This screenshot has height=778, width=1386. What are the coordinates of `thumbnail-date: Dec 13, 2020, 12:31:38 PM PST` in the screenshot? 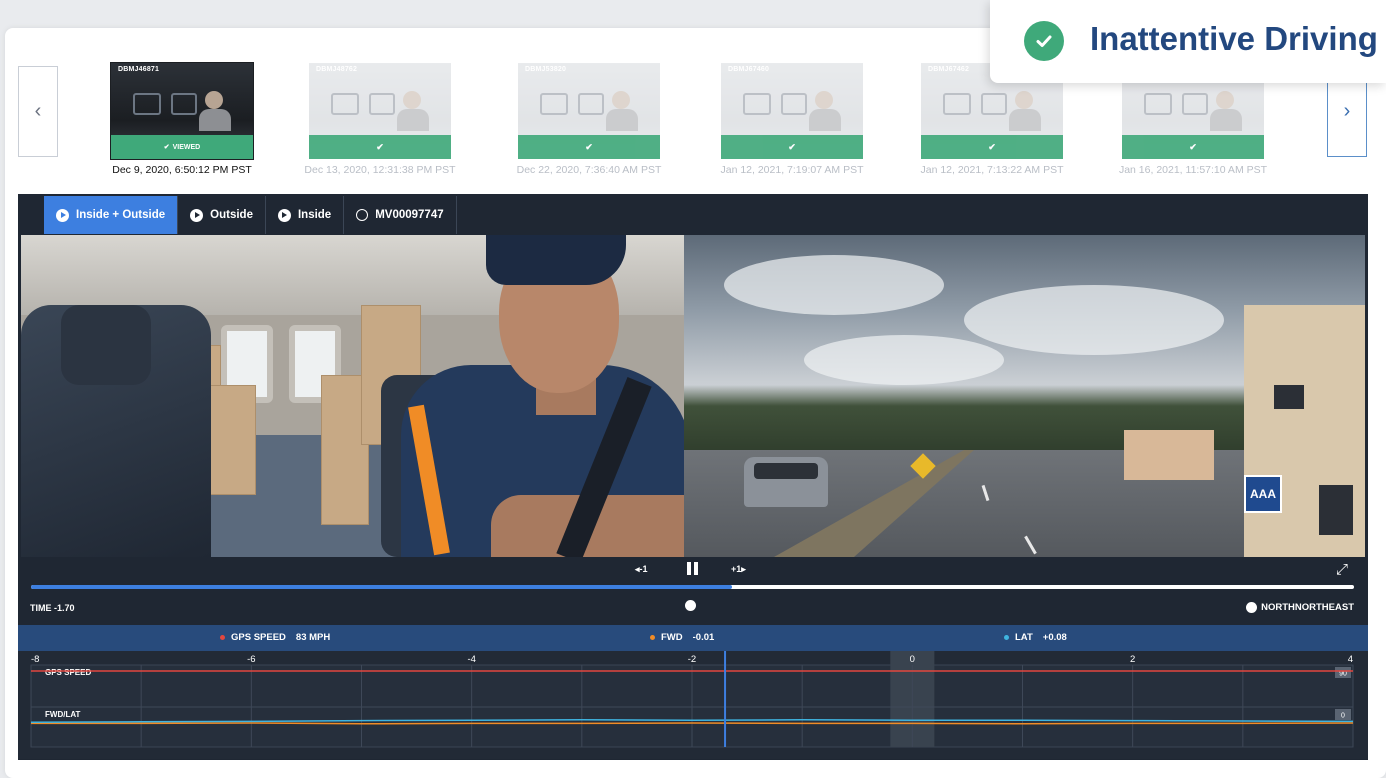 It's located at (380, 170).